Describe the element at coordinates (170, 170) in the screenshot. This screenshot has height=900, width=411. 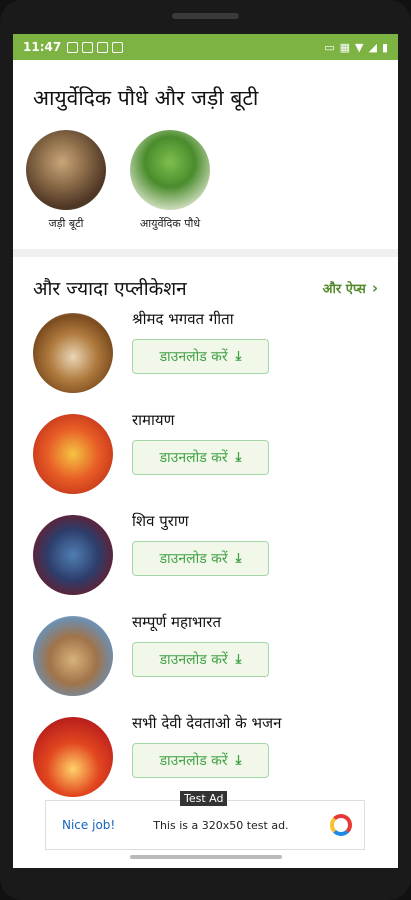
I see `plant-image` at that location.